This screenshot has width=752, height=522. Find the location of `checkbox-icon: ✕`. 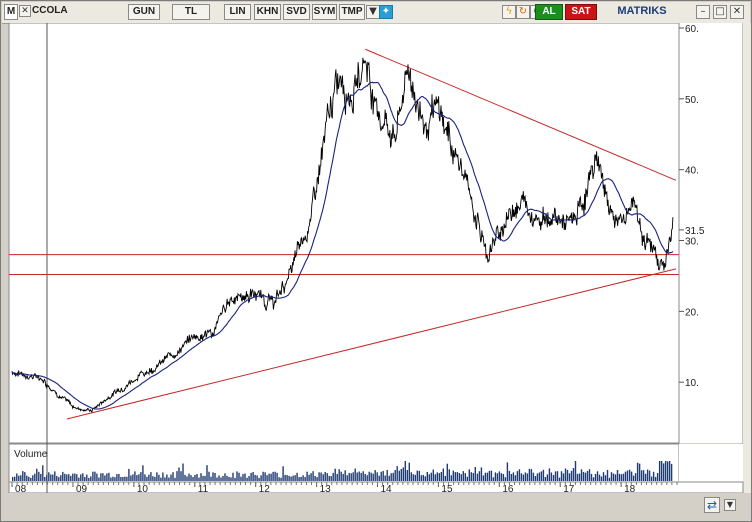

checkbox-icon: ✕ is located at coordinates (25, 11).